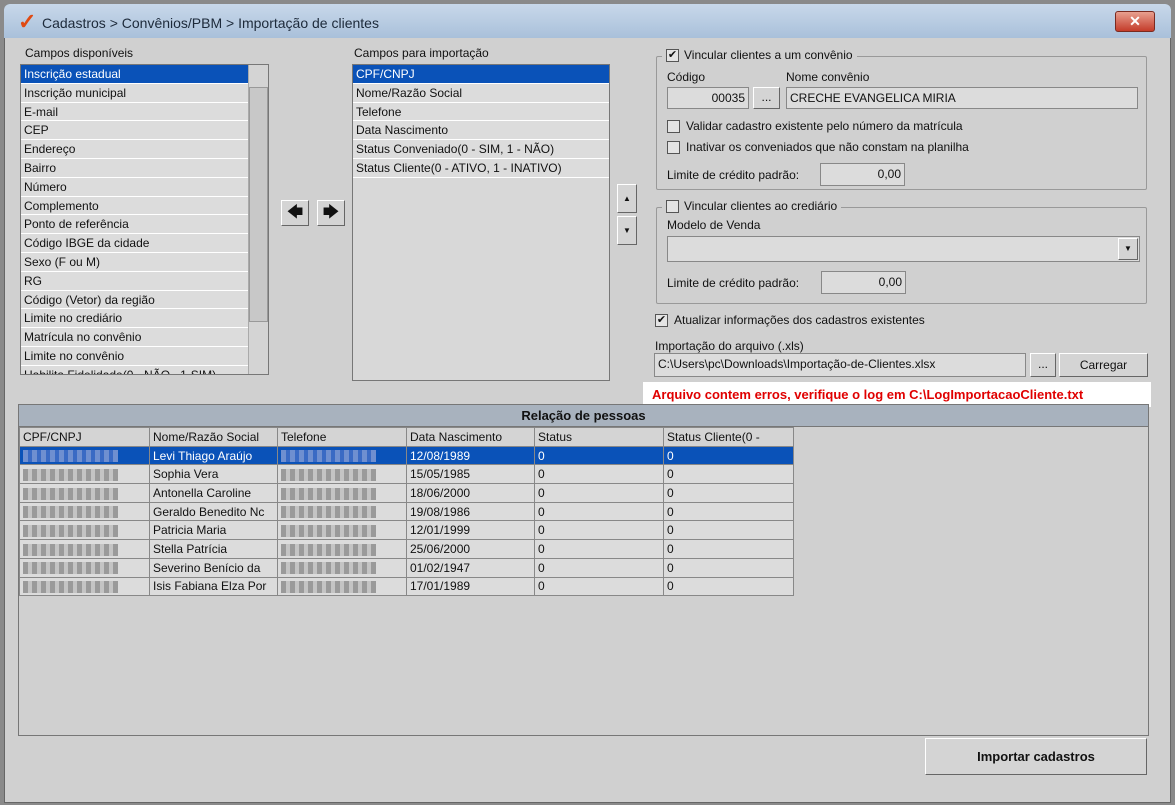 This screenshot has height=805, width=1175. Describe the element at coordinates (134, 300) in the screenshot. I see `list-item: Código (Vetor) da região` at that location.